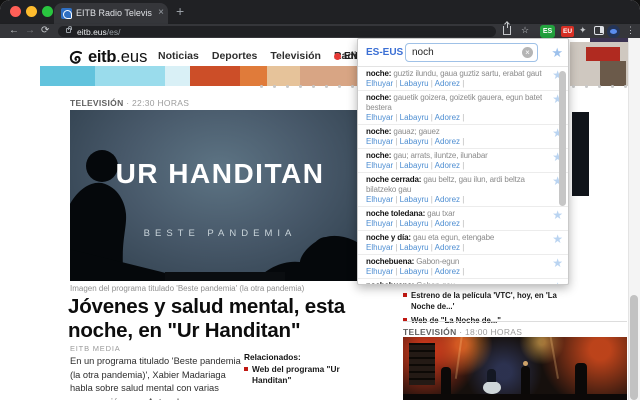 This screenshot has height=400, width=640. What do you see at coordinates (66, 13) in the screenshot?
I see `eitb-favicon-icon` at bounding box center [66, 13].